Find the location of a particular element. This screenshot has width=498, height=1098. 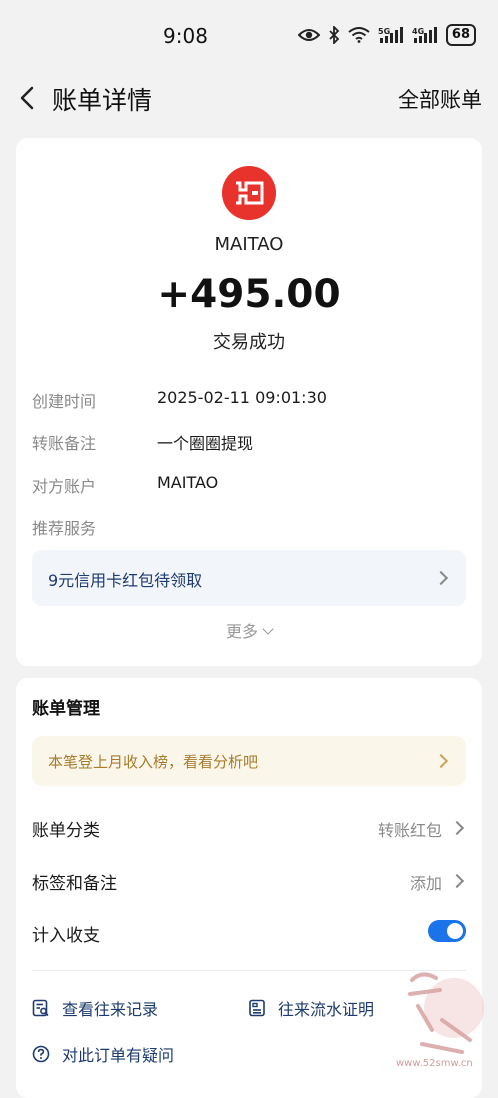

back-icon is located at coordinates (28, 98).